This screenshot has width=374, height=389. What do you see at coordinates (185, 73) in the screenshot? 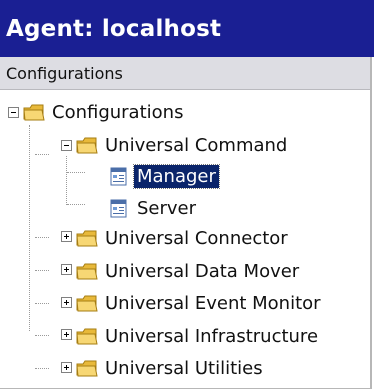
I see `panel-header: Configurations` at bounding box center [185, 73].